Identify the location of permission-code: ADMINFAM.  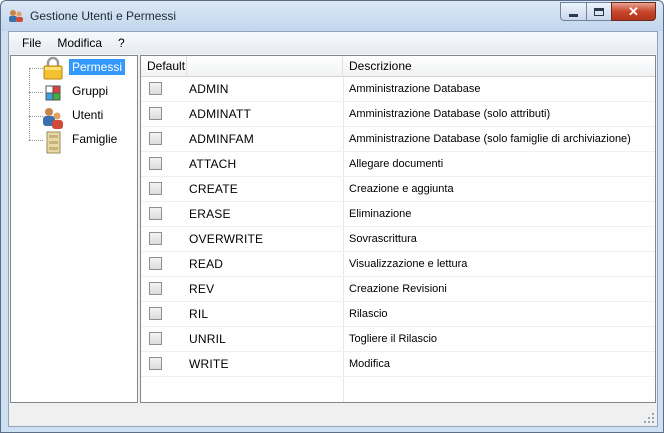
(221, 139).